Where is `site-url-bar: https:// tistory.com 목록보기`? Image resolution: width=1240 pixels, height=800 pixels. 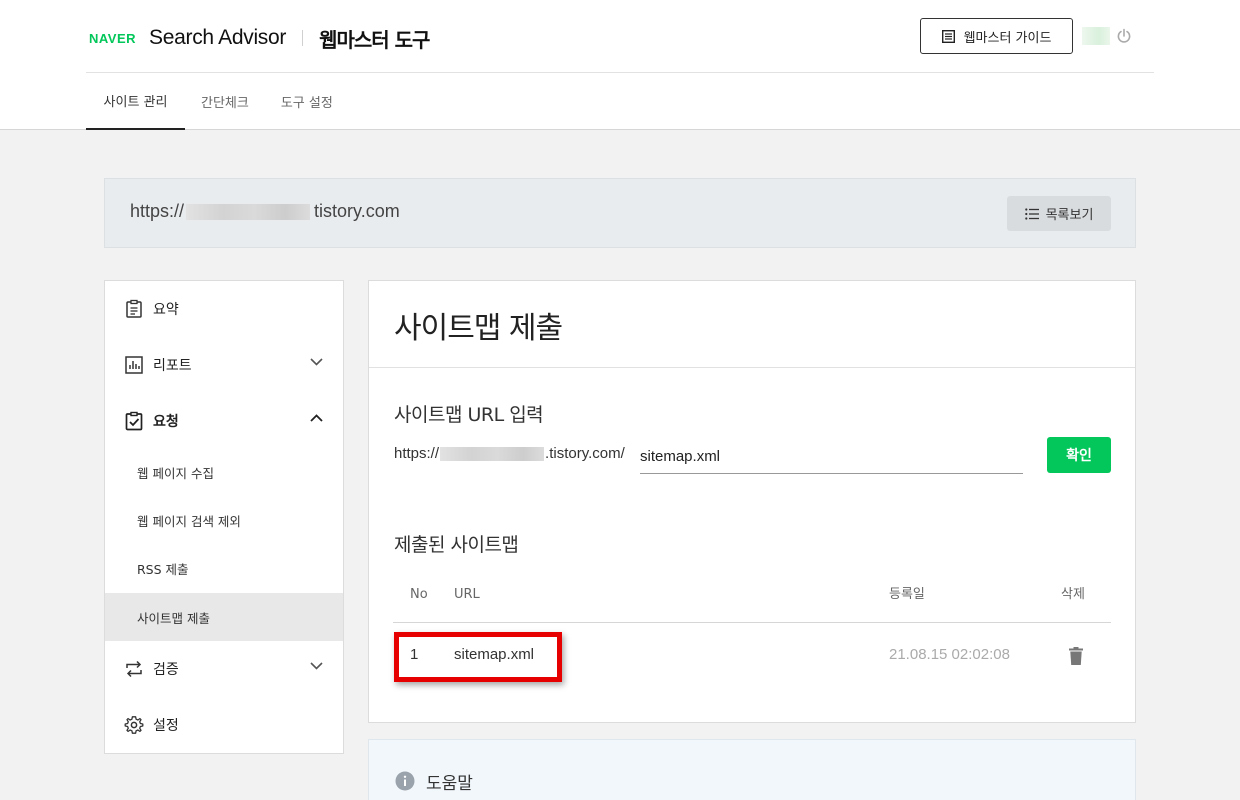
site-url-bar: https:// tistory.com 목록보기 is located at coordinates (620, 213).